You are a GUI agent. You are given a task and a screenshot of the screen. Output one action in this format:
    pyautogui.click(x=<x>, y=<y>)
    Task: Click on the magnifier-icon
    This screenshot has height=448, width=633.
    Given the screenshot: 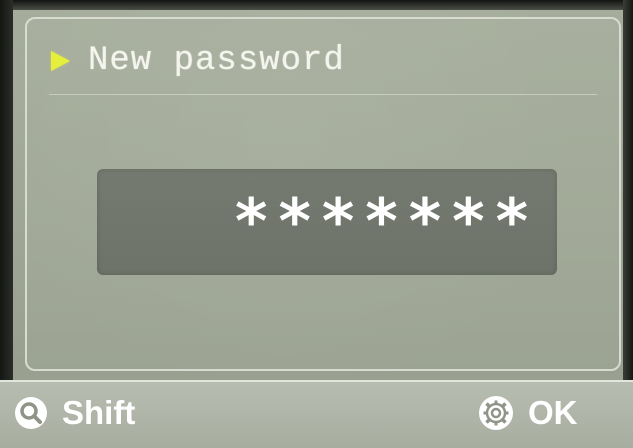 What is the action you would take?
    pyautogui.click(x=31, y=413)
    